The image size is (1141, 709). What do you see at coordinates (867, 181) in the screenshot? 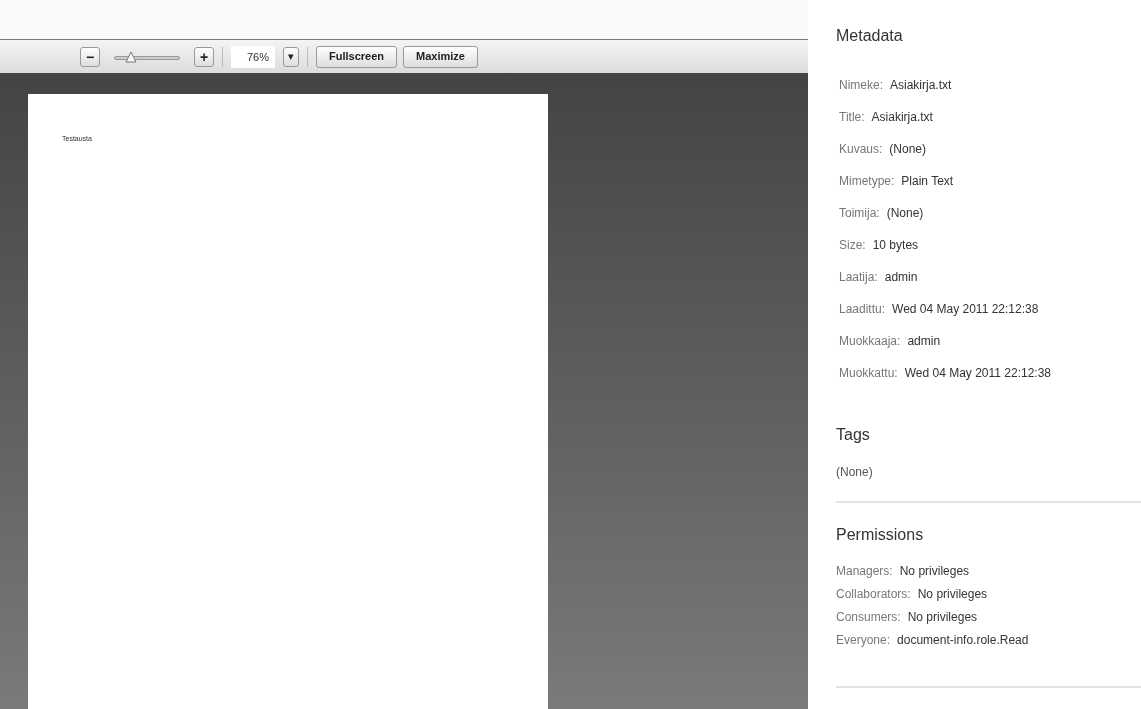
I see `field-label: Mimetype:` at bounding box center [867, 181].